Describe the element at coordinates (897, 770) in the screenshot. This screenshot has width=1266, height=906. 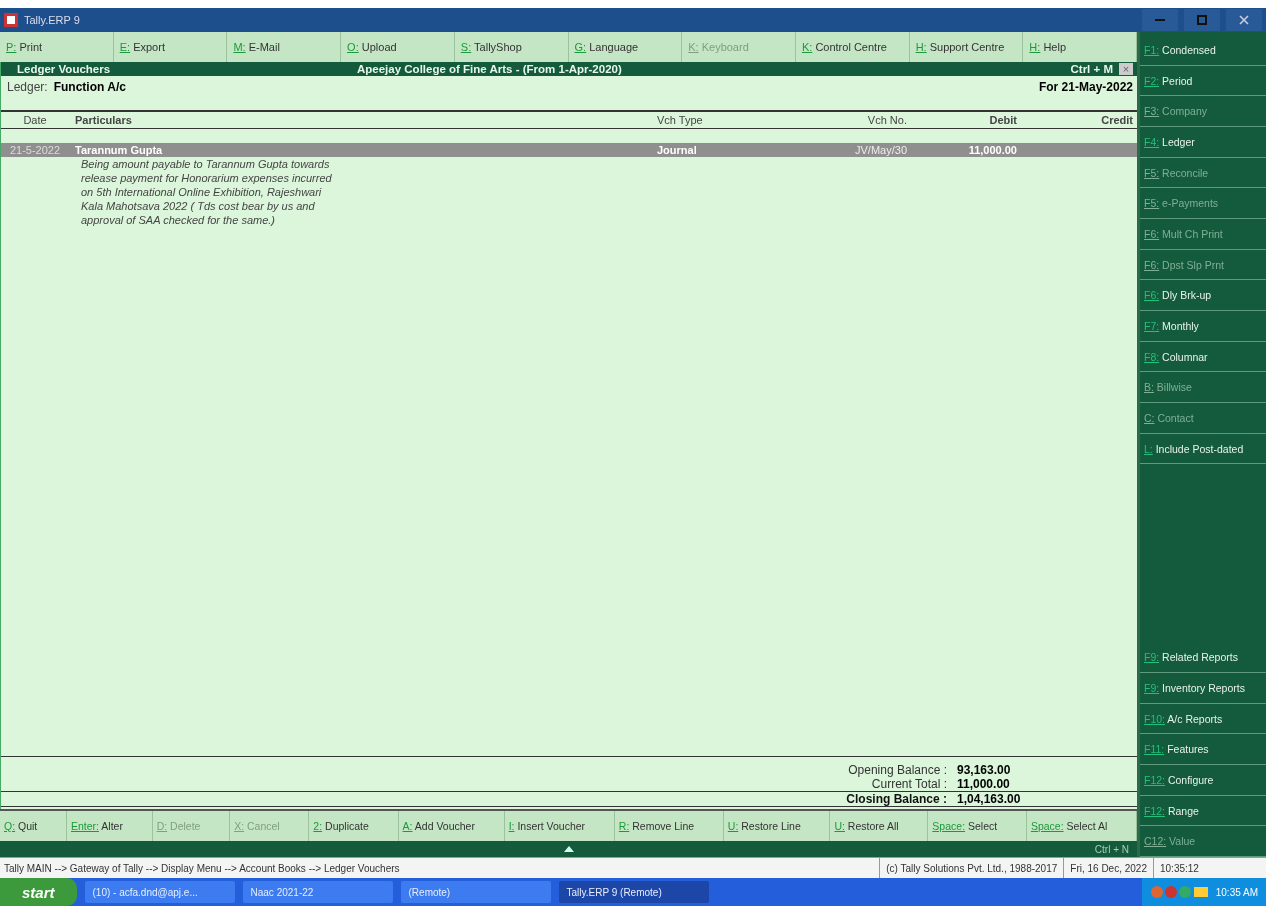
I see `total-label: Opening Balance :` at that location.